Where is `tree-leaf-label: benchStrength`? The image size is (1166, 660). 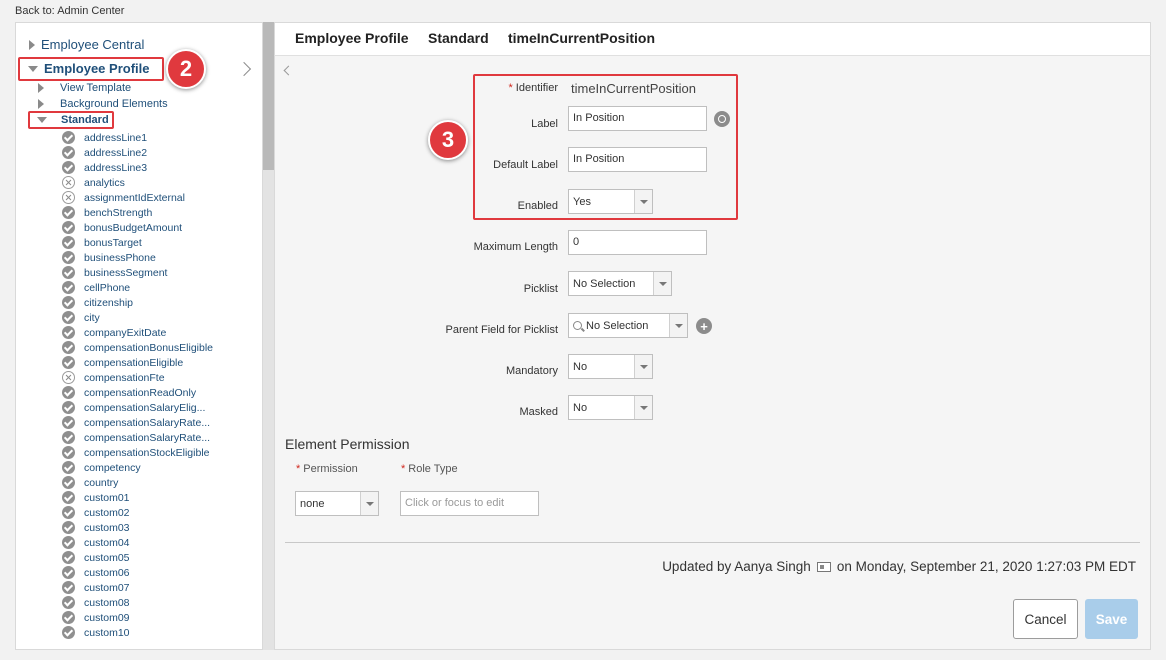 tree-leaf-label: benchStrength is located at coordinates (118, 212).